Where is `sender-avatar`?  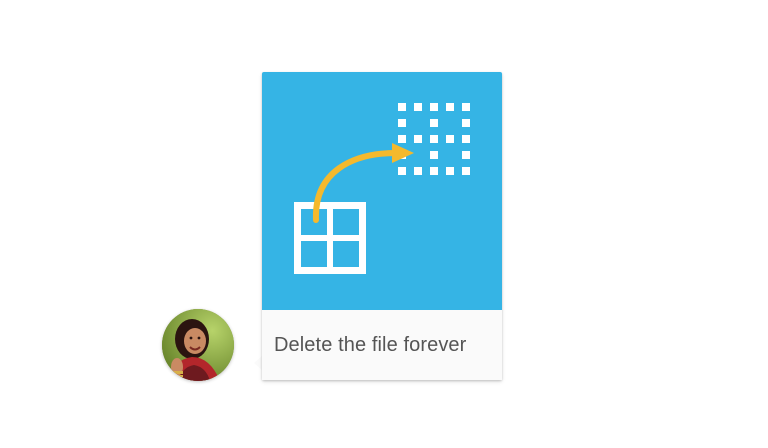
sender-avatar is located at coordinates (198, 345).